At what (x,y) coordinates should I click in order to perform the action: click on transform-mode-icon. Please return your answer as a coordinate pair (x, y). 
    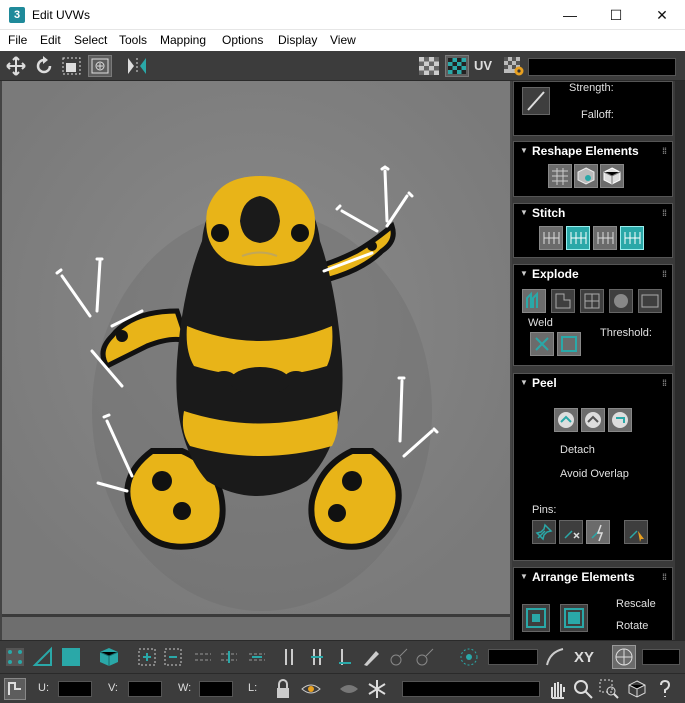
    Looking at the image, I should click on (15, 689).